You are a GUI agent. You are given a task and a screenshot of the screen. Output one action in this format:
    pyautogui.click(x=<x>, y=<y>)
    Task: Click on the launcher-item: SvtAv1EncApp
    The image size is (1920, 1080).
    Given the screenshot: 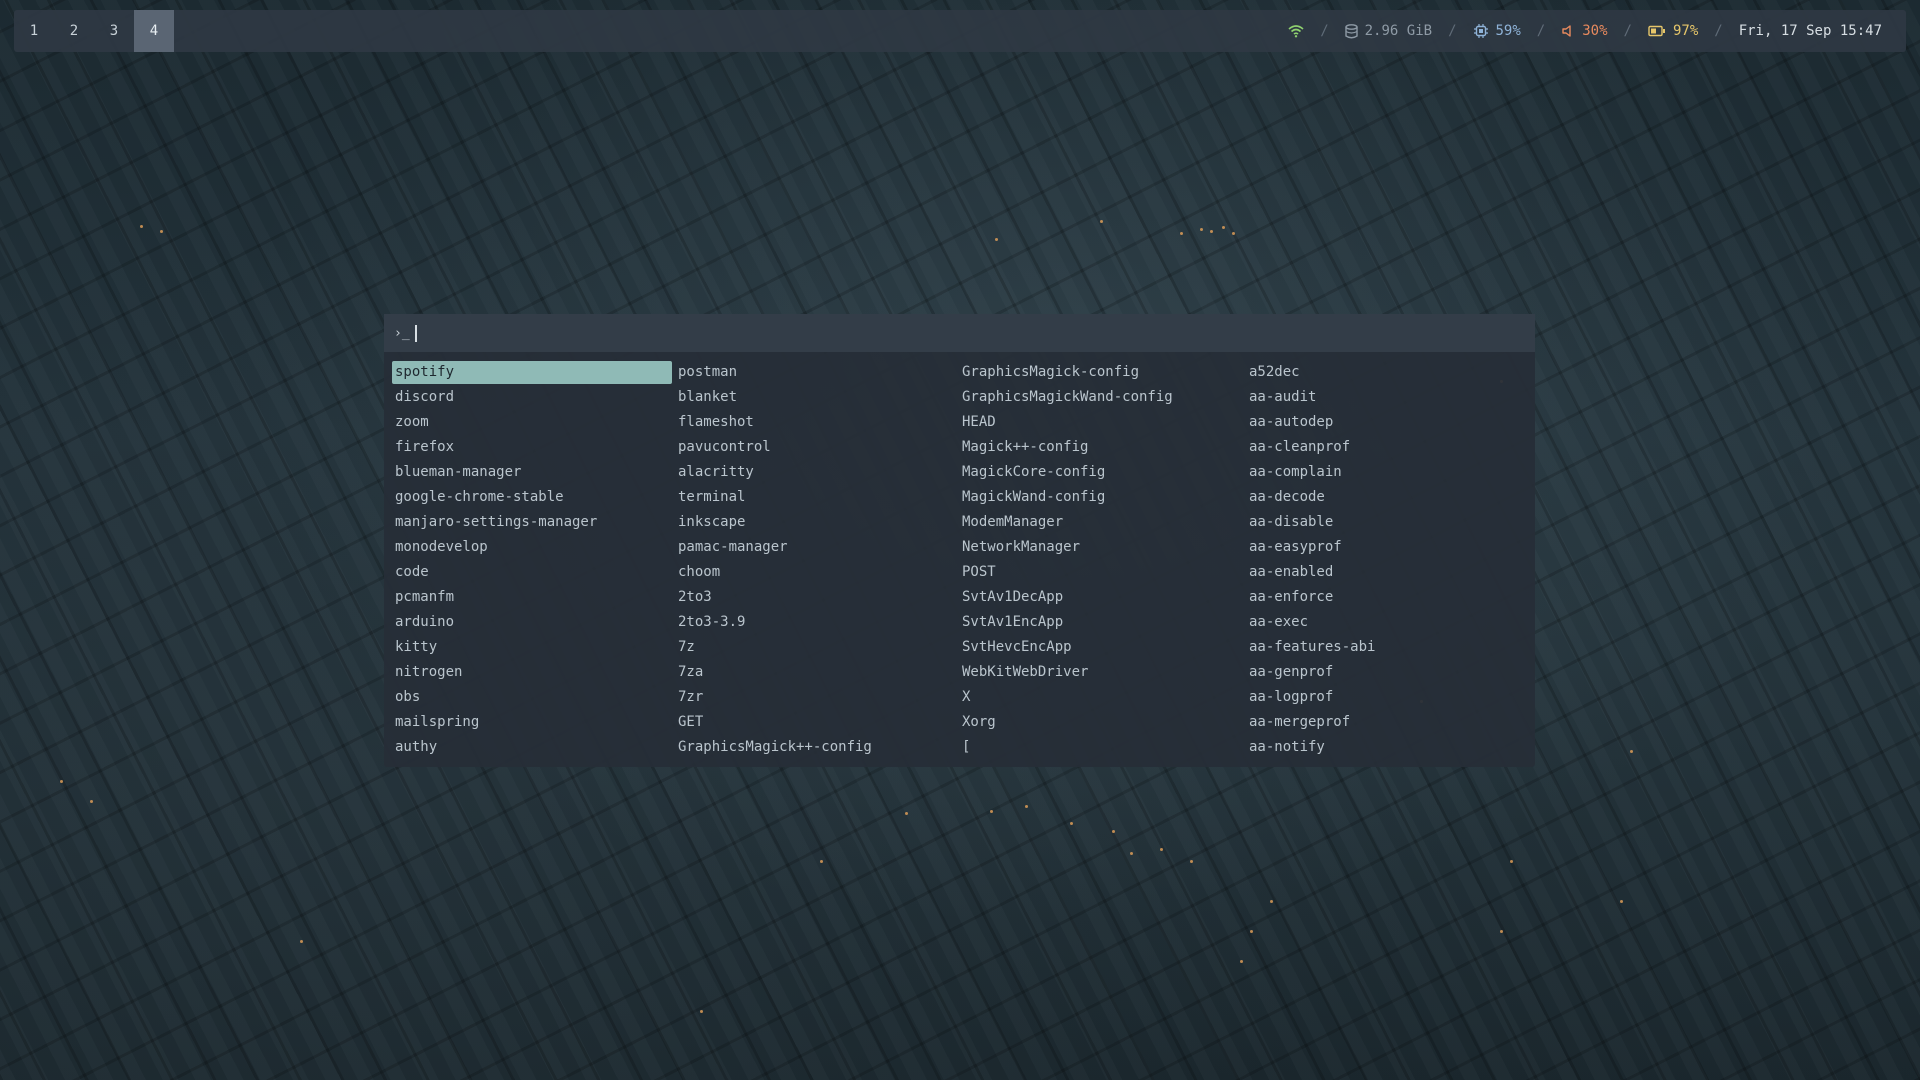 What is the action you would take?
    pyautogui.click(x=1102, y=622)
    